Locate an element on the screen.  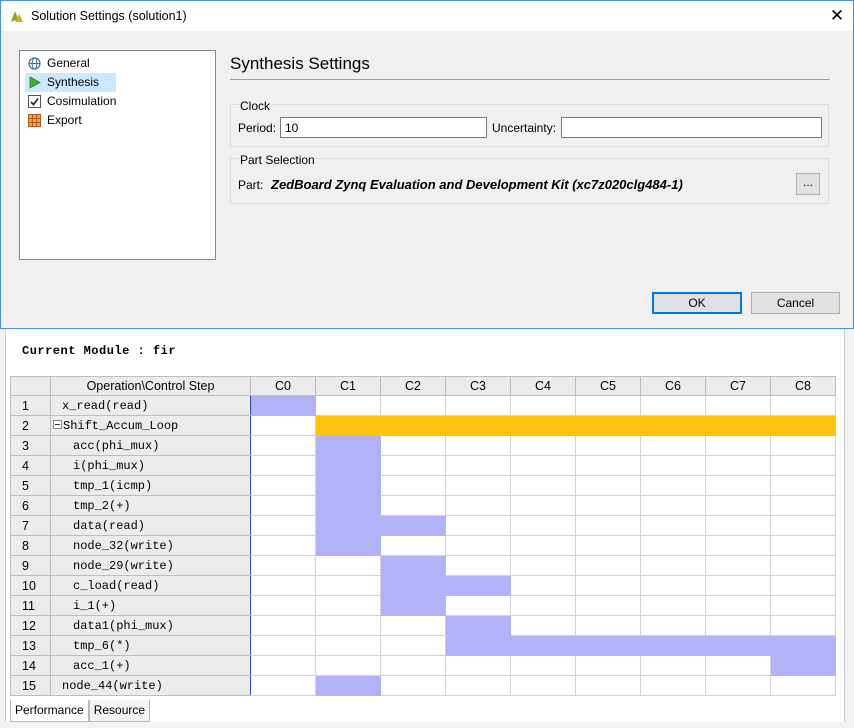
uncertainty-input is located at coordinates (691, 127).